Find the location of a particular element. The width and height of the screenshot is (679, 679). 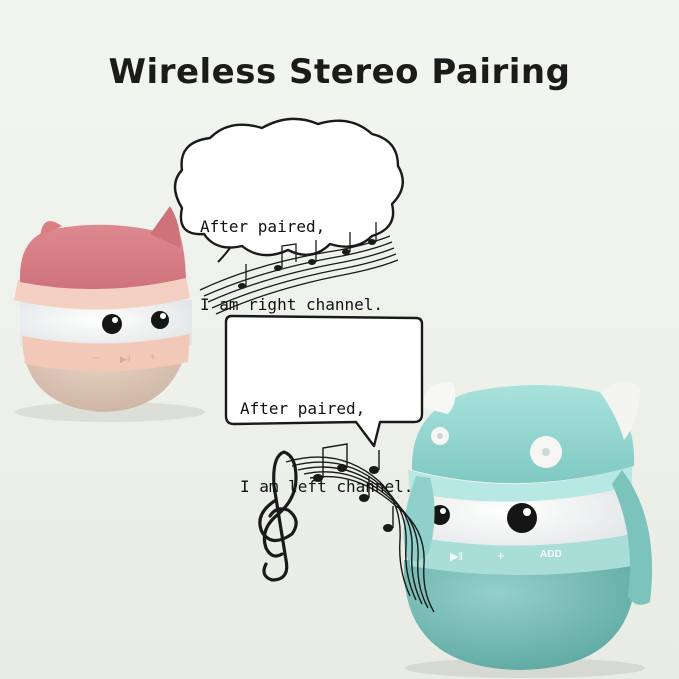

bubble-right-text: After paired, I am right channel. is located at coordinates (291, 253).